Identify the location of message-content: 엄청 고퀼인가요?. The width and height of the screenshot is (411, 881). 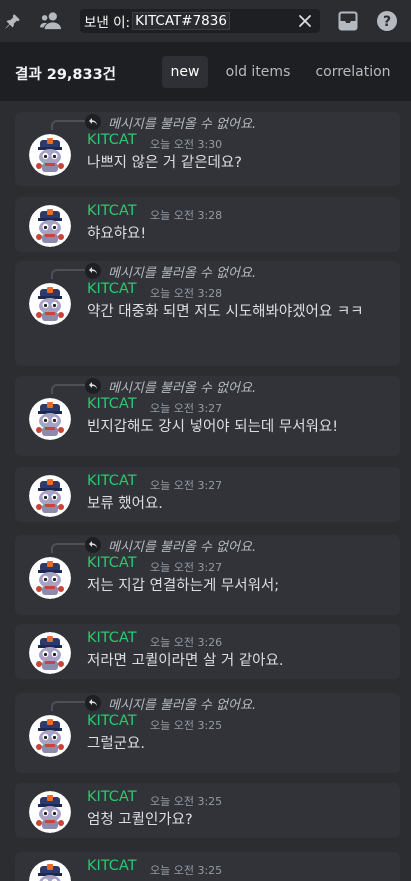
(140, 820).